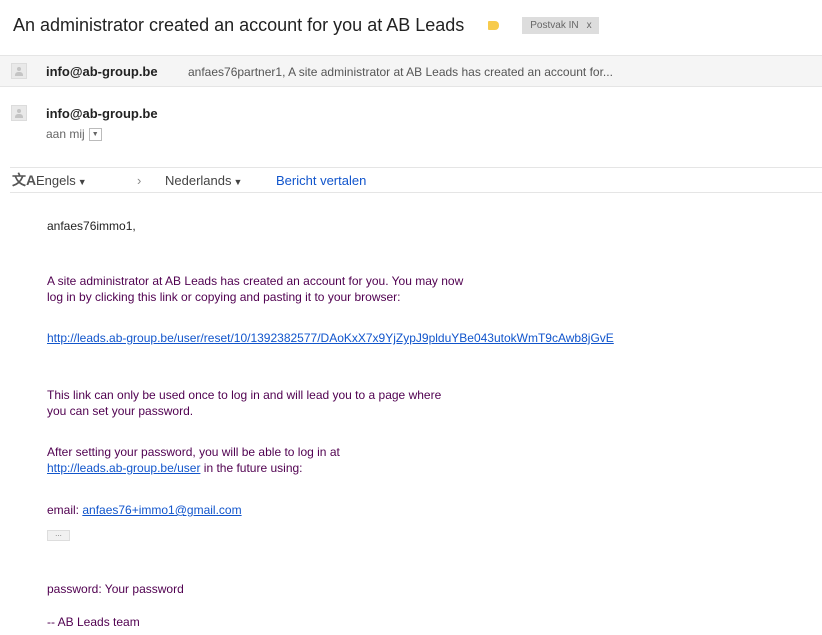  I want to click on translate-message-link: Bericht vertalen, so click(321, 180).